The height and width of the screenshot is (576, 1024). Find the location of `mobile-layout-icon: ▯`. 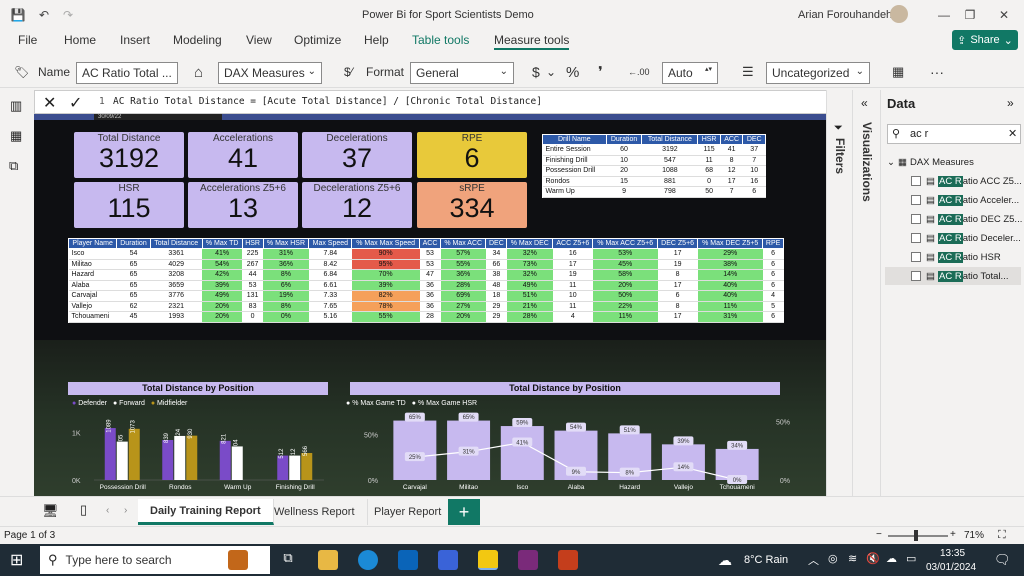

mobile-layout-icon: ▯ is located at coordinates (83, 510).